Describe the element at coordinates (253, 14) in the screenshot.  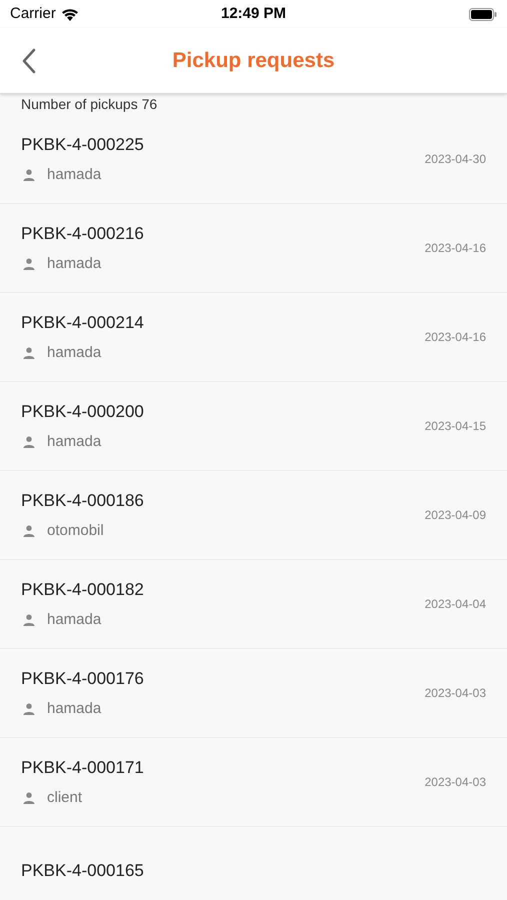
I see `clock: 12:49 PM` at that location.